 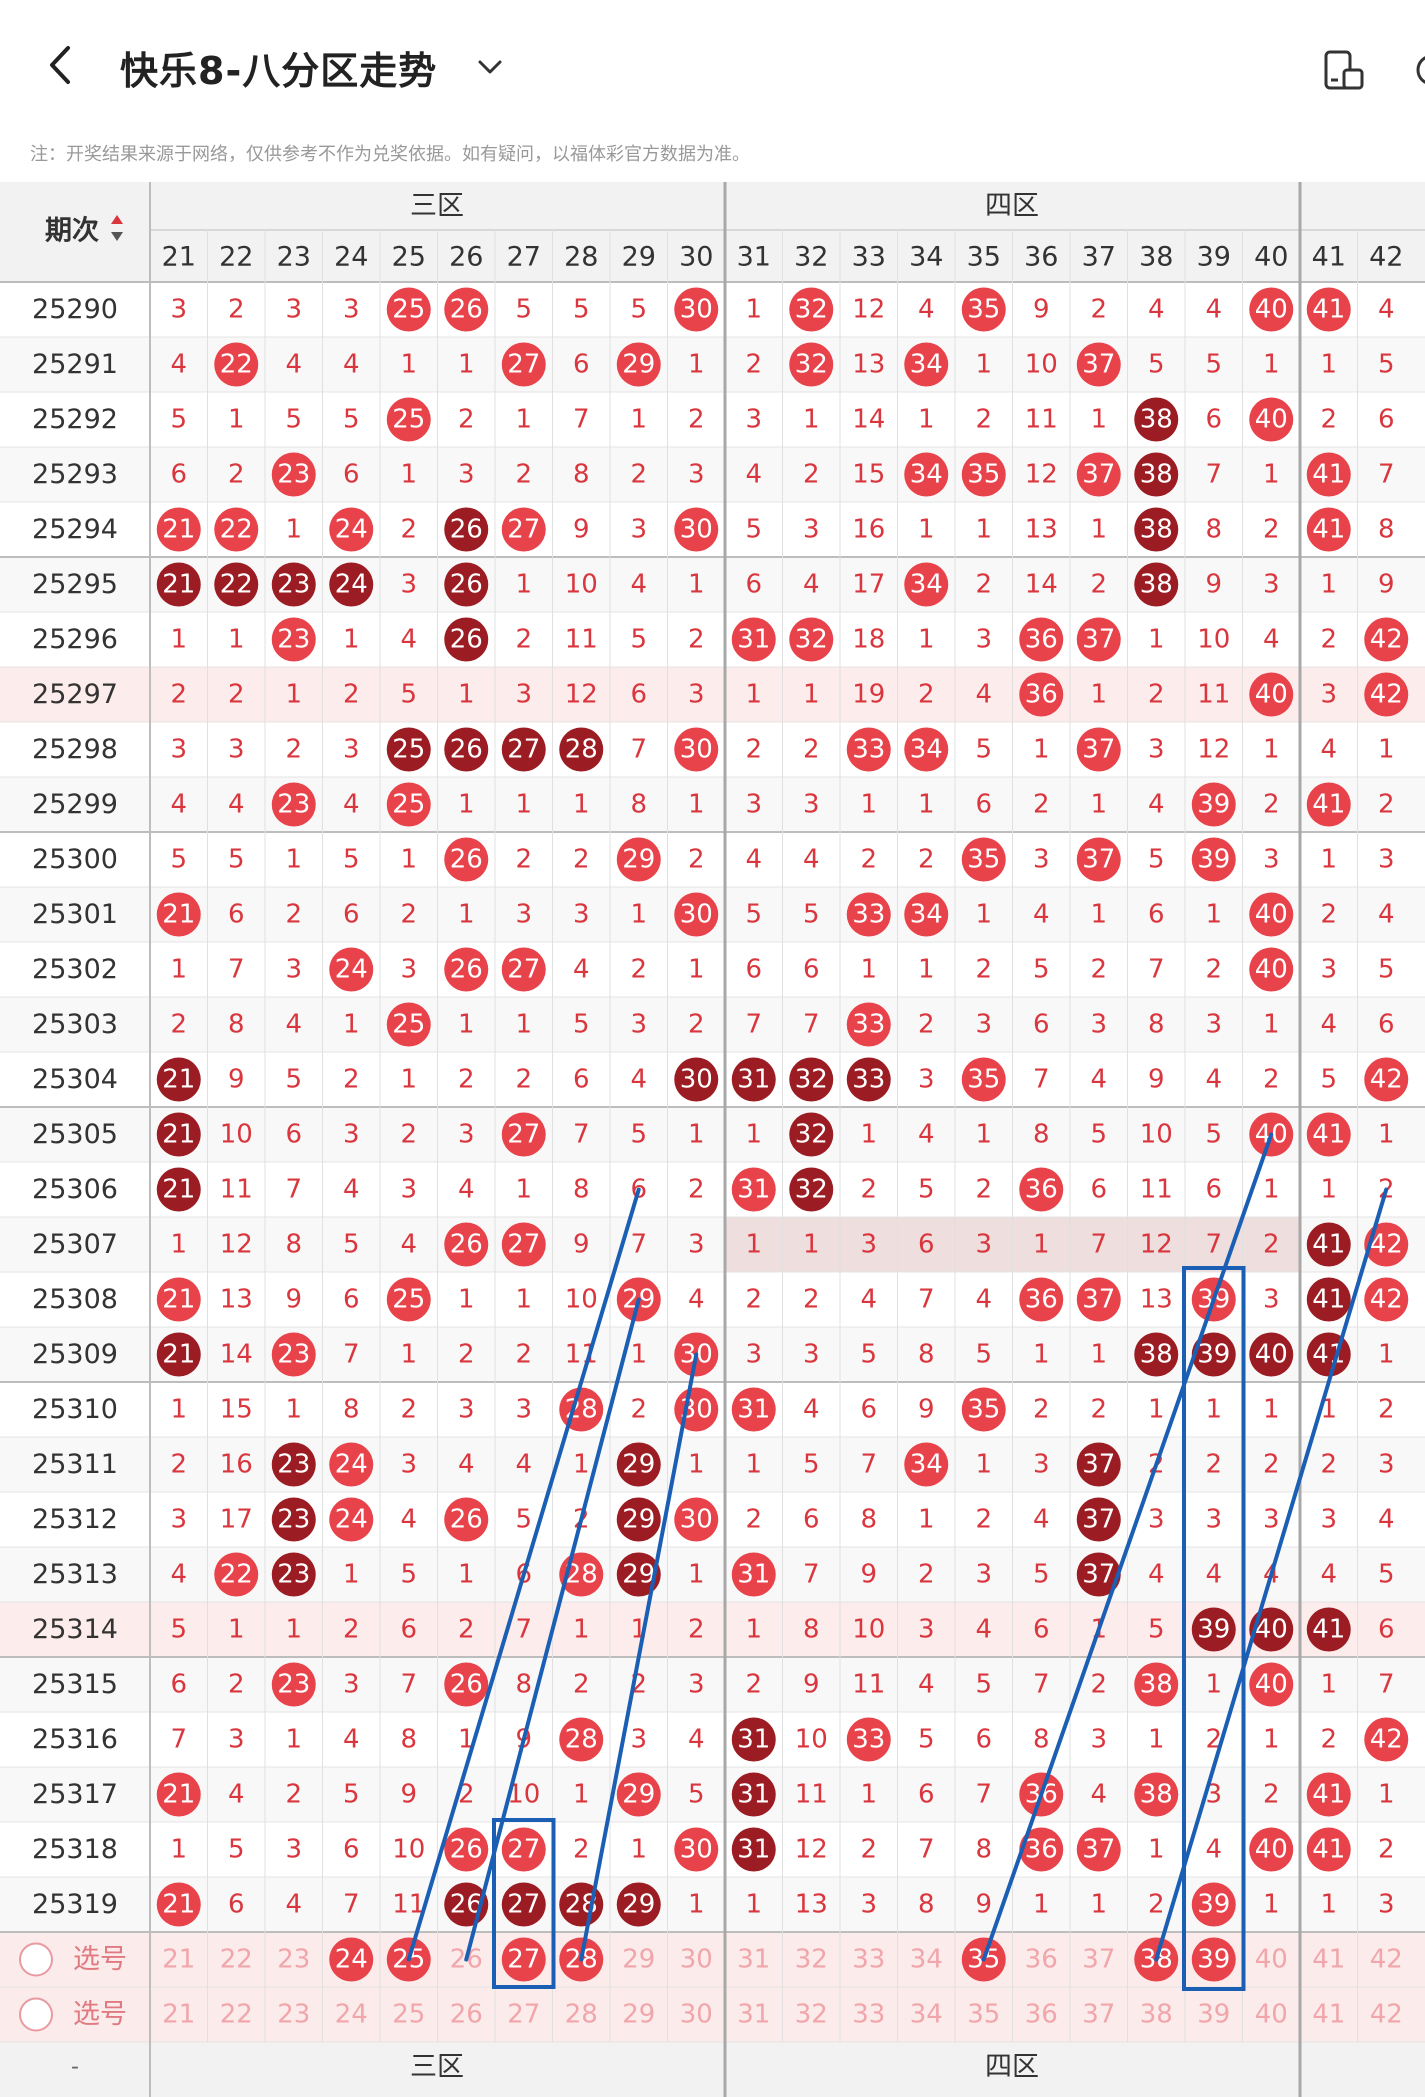 What do you see at coordinates (926, 750) in the screenshot?
I see `ball-number: 34` at bounding box center [926, 750].